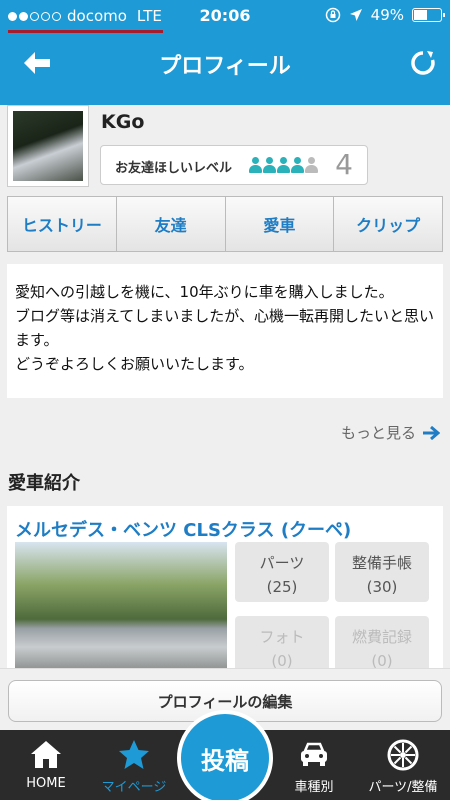 The height and width of the screenshot is (800, 450). Describe the element at coordinates (381, 637) in the screenshot. I see `stat-label: 燃費記録` at that location.